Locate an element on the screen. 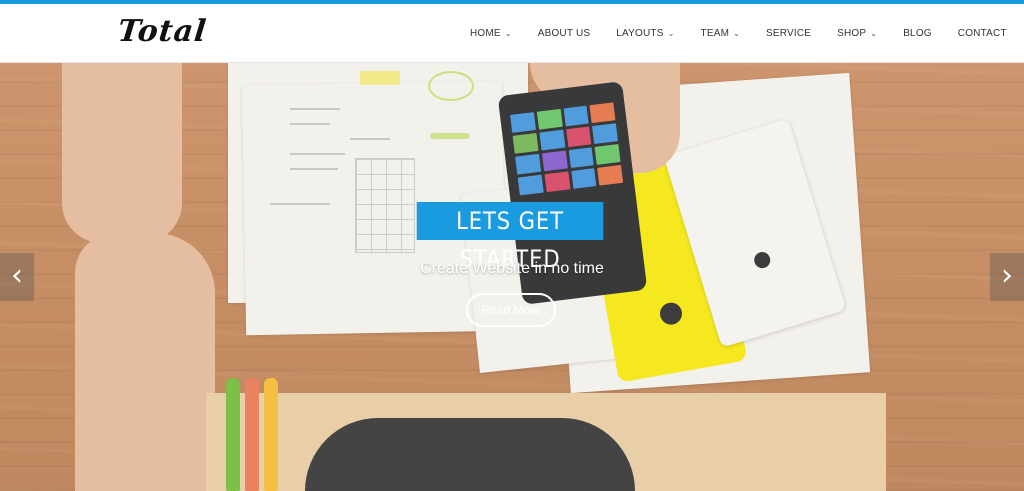  nav-item-blog: BLOG is located at coordinates (917, 33).